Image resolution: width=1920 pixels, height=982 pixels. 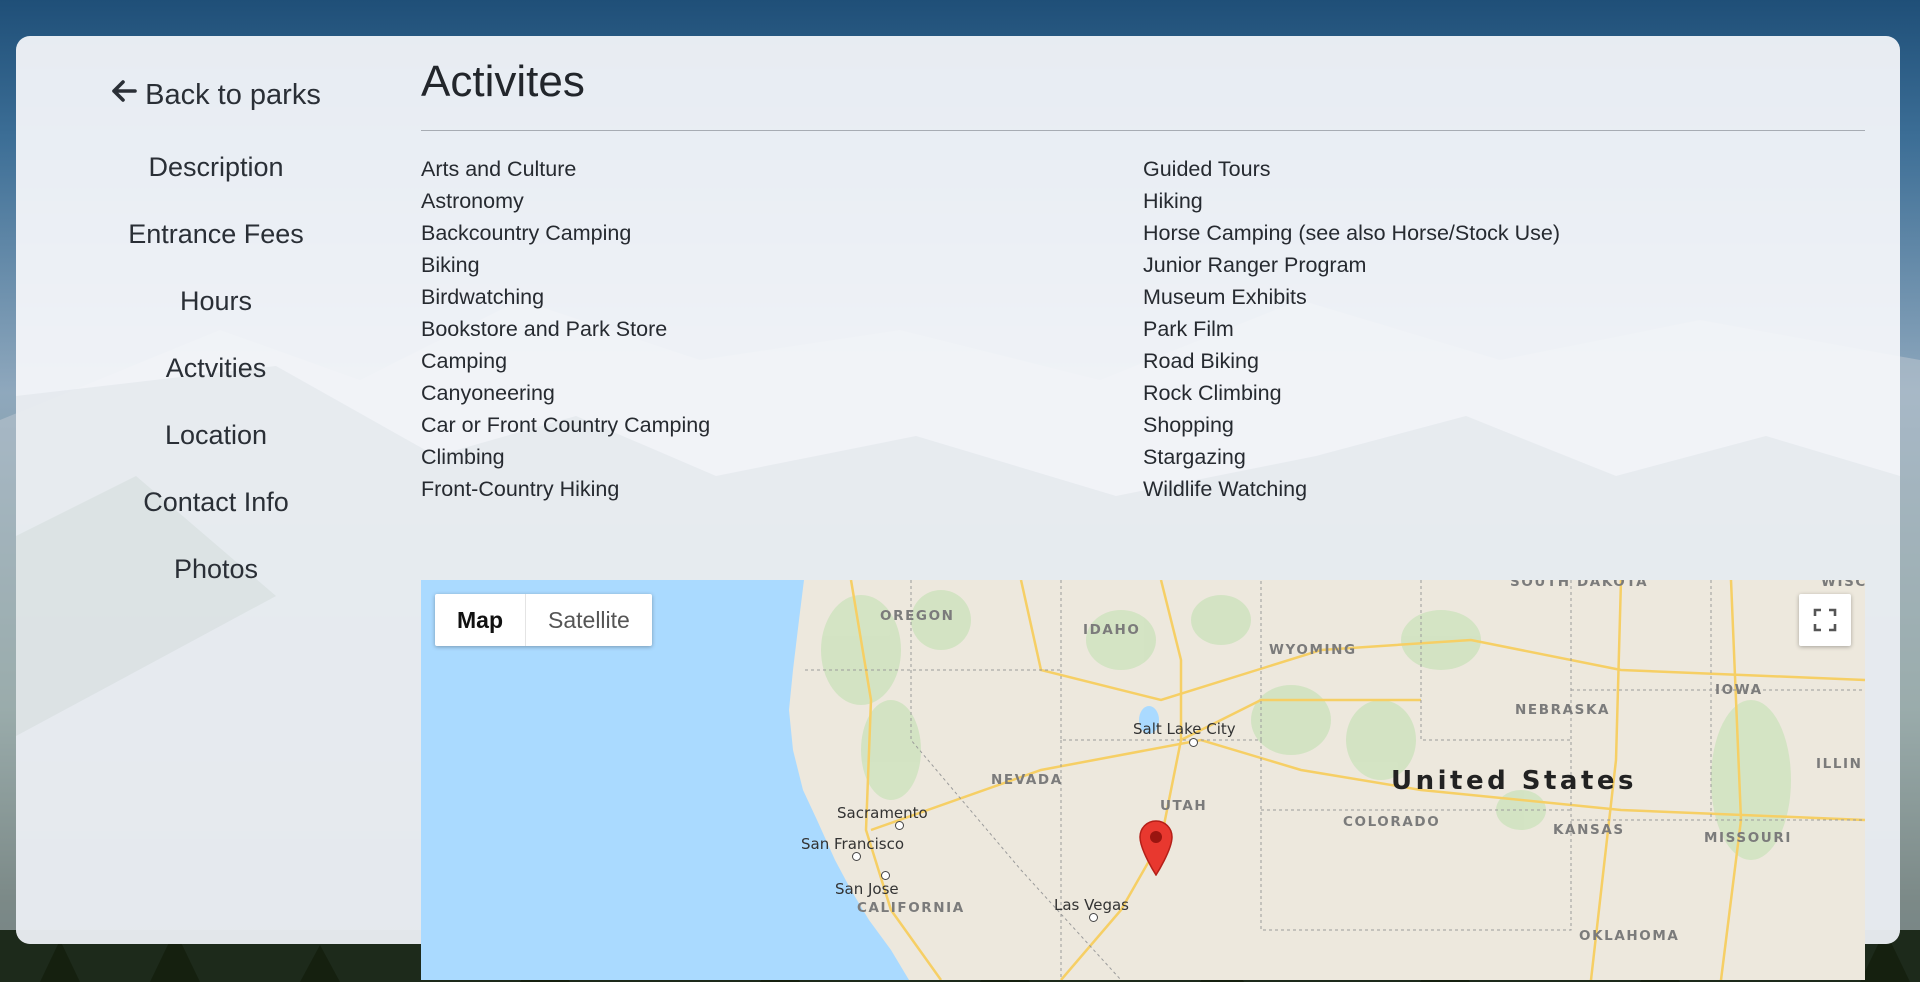 What do you see at coordinates (1748, 838) in the screenshot?
I see `map-label-missouri: MISSOURI` at bounding box center [1748, 838].